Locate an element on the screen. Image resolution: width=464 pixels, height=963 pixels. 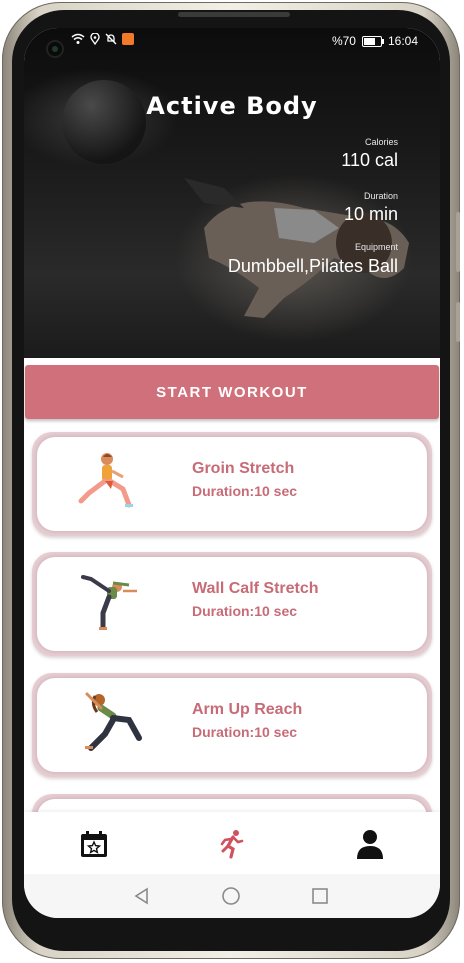
silent-bell-icon is located at coordinates (111, 39).